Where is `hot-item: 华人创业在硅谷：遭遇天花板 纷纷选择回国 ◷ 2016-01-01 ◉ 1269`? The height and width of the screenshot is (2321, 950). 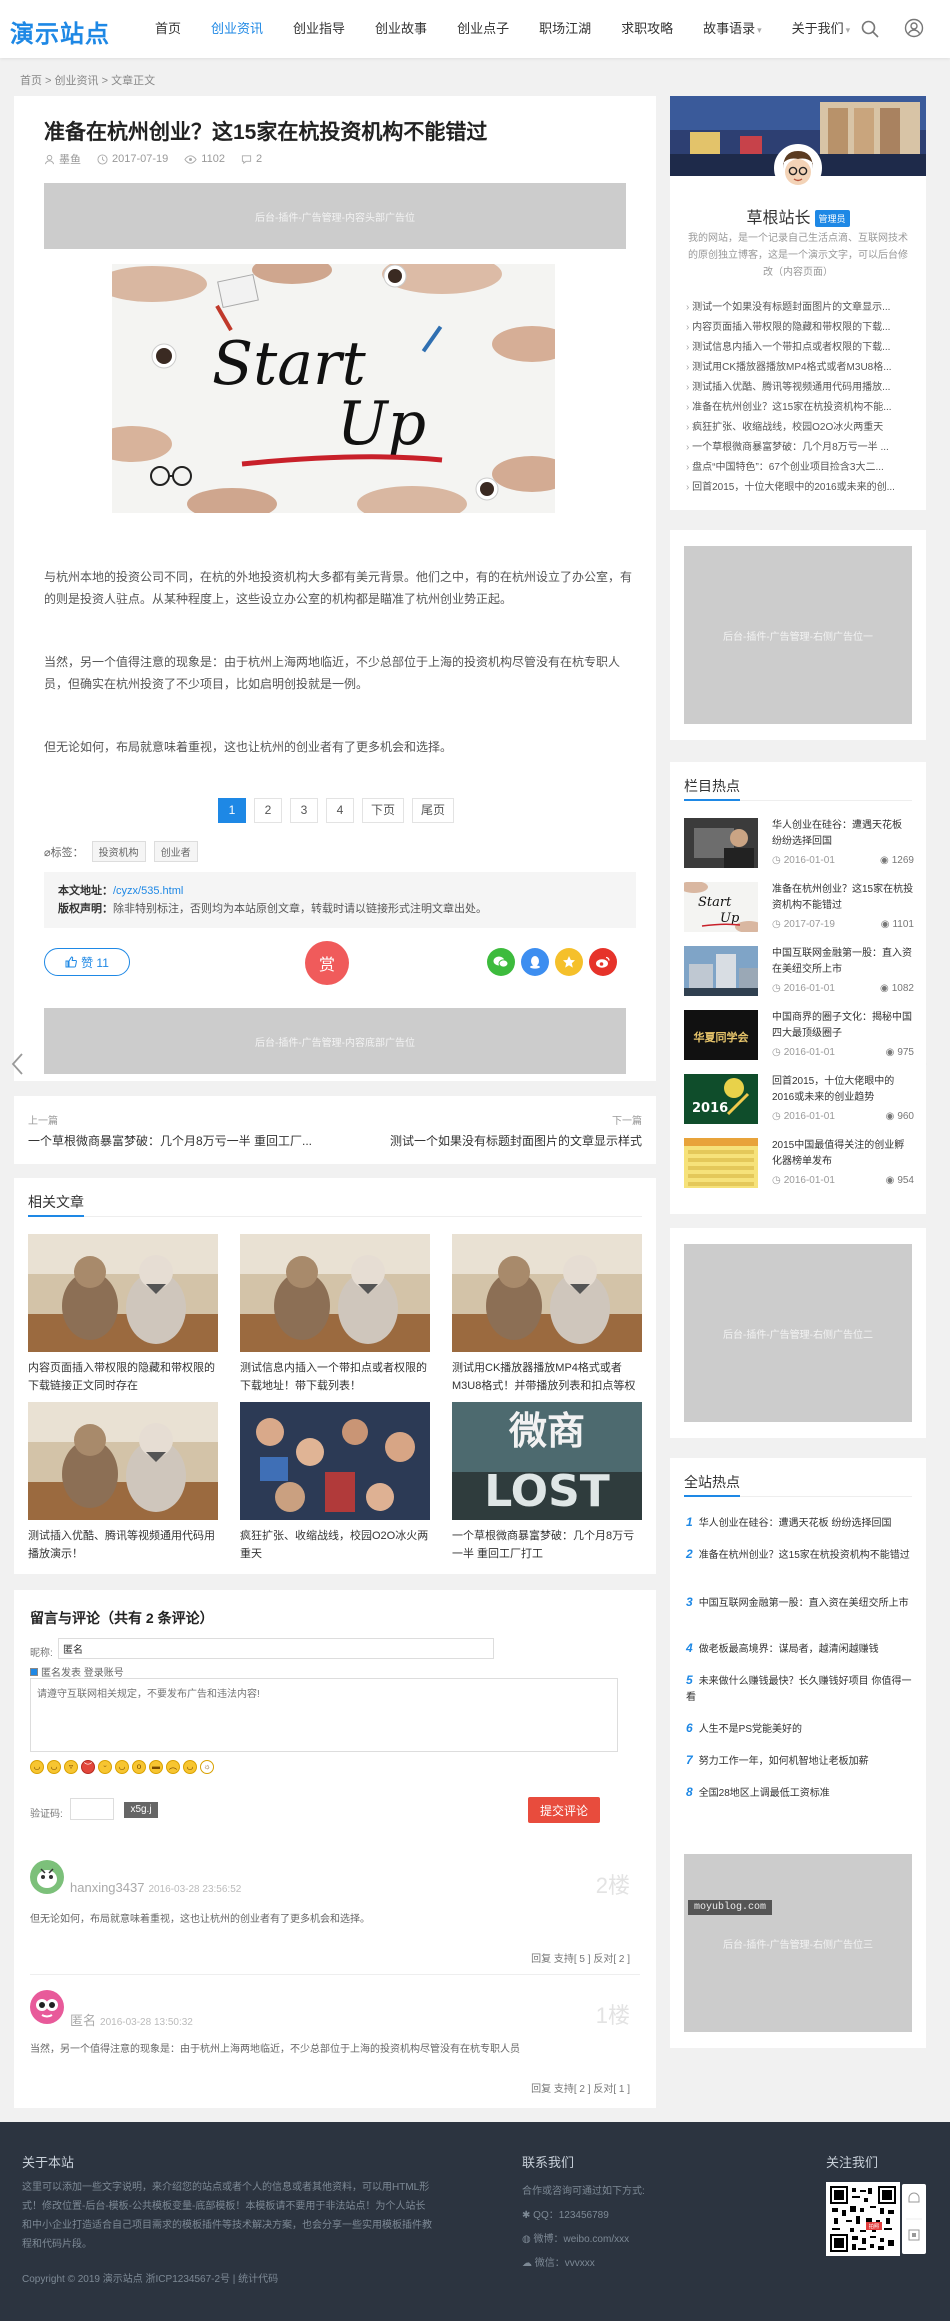 hot-item: 华人创业在硅谷：遭遇天花板 纷纷选择回国 ◷ 2016-01-01 ◉ 1269 is located at coordinates (799, 845).